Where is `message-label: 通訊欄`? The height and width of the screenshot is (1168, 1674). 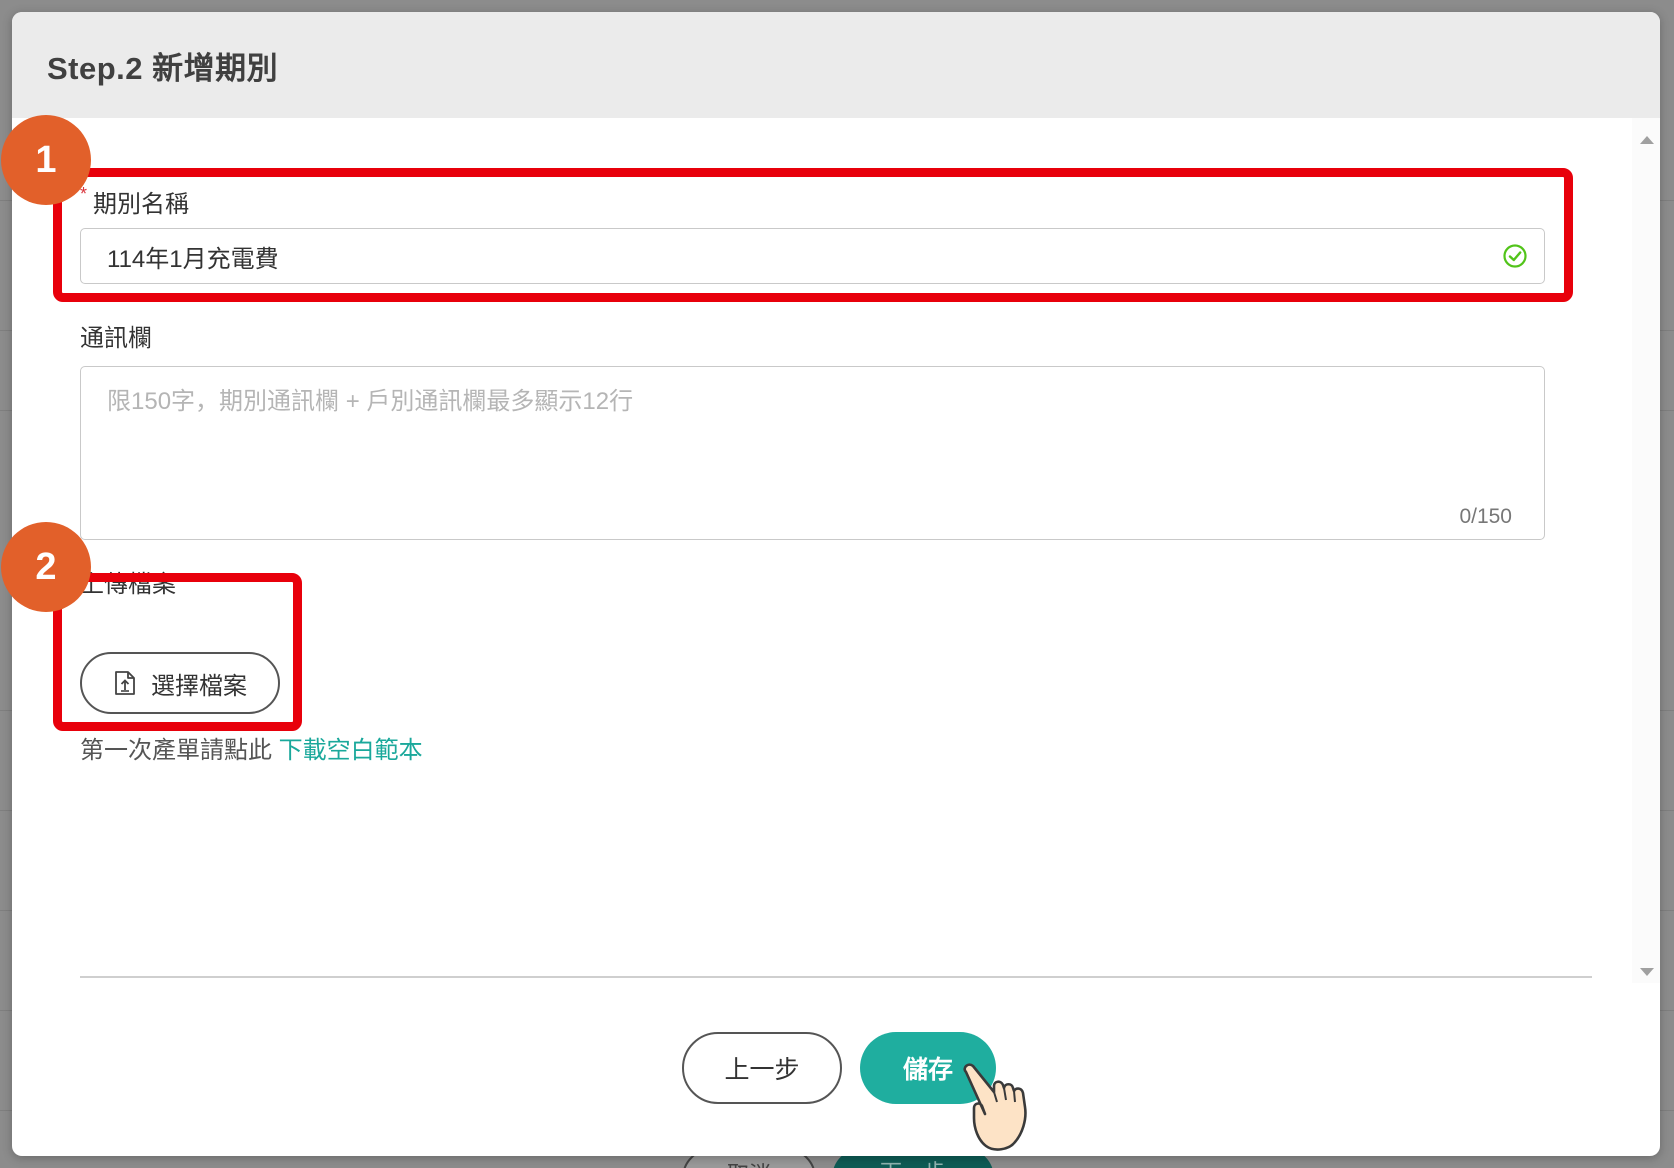
message-label: 通訊欄 is located at coordinates (116, 338).